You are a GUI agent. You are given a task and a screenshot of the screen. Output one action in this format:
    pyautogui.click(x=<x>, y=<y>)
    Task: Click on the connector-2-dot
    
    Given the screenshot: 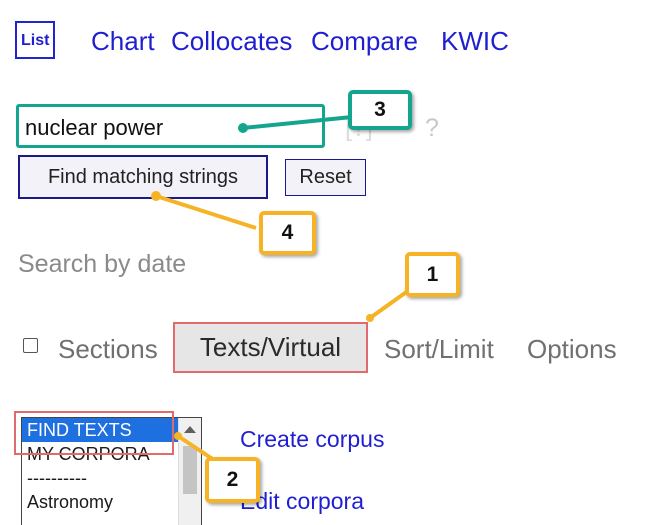 What is the action you would take?
    pyautogui.click(x=178, y=436)
    